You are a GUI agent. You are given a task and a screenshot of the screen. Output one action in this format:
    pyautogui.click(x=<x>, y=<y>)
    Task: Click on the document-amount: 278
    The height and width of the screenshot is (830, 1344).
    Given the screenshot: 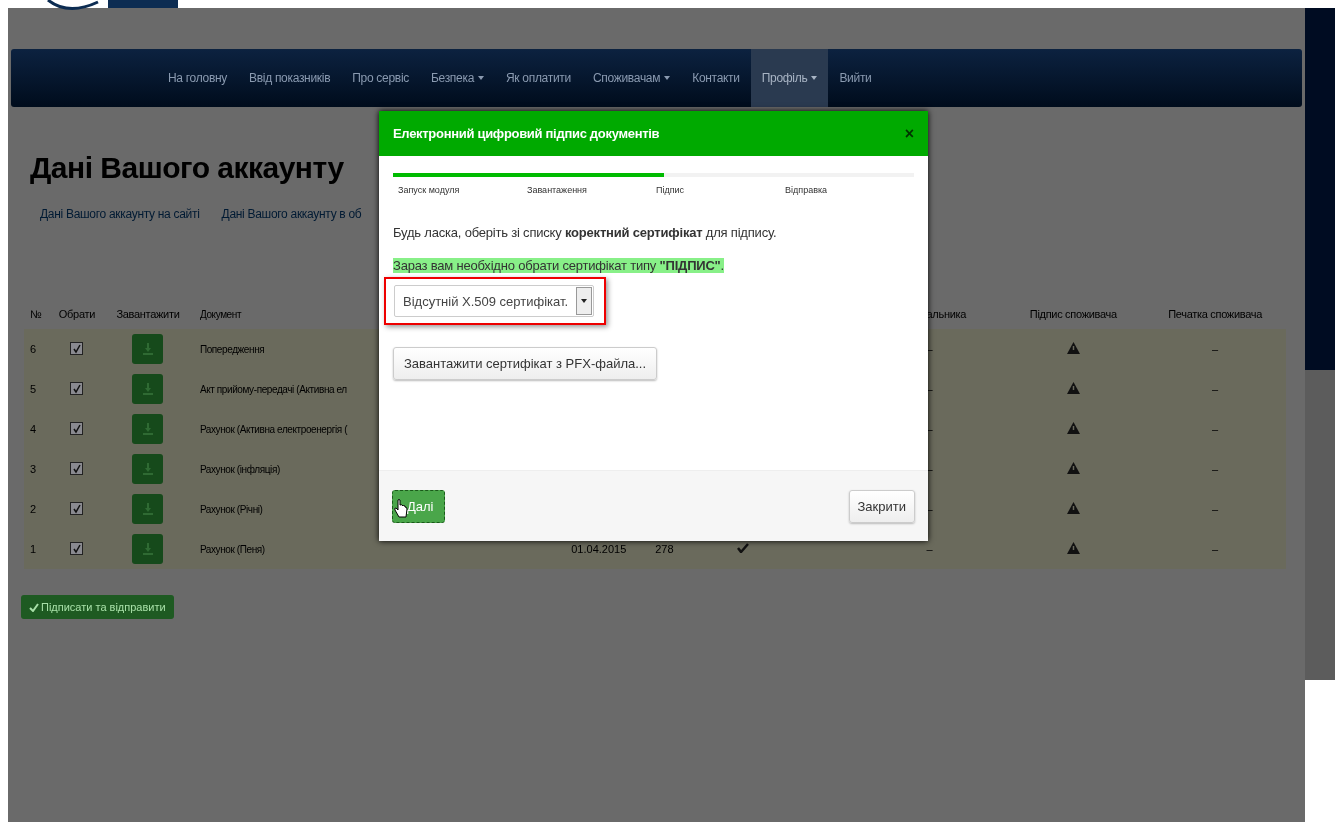 What is the action you would take?
    pyautogui.click(x=664, y=549)
    